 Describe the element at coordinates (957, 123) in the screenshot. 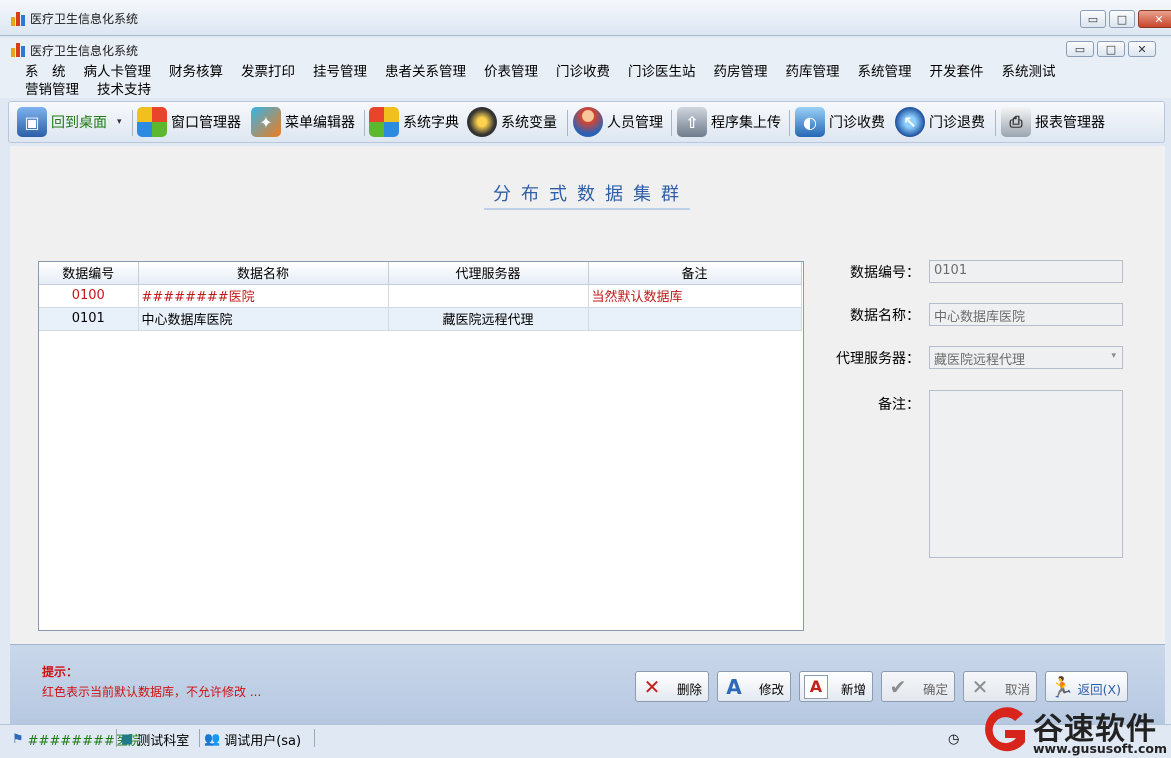

I see `toolbar-label: 门诊退费` at that location.